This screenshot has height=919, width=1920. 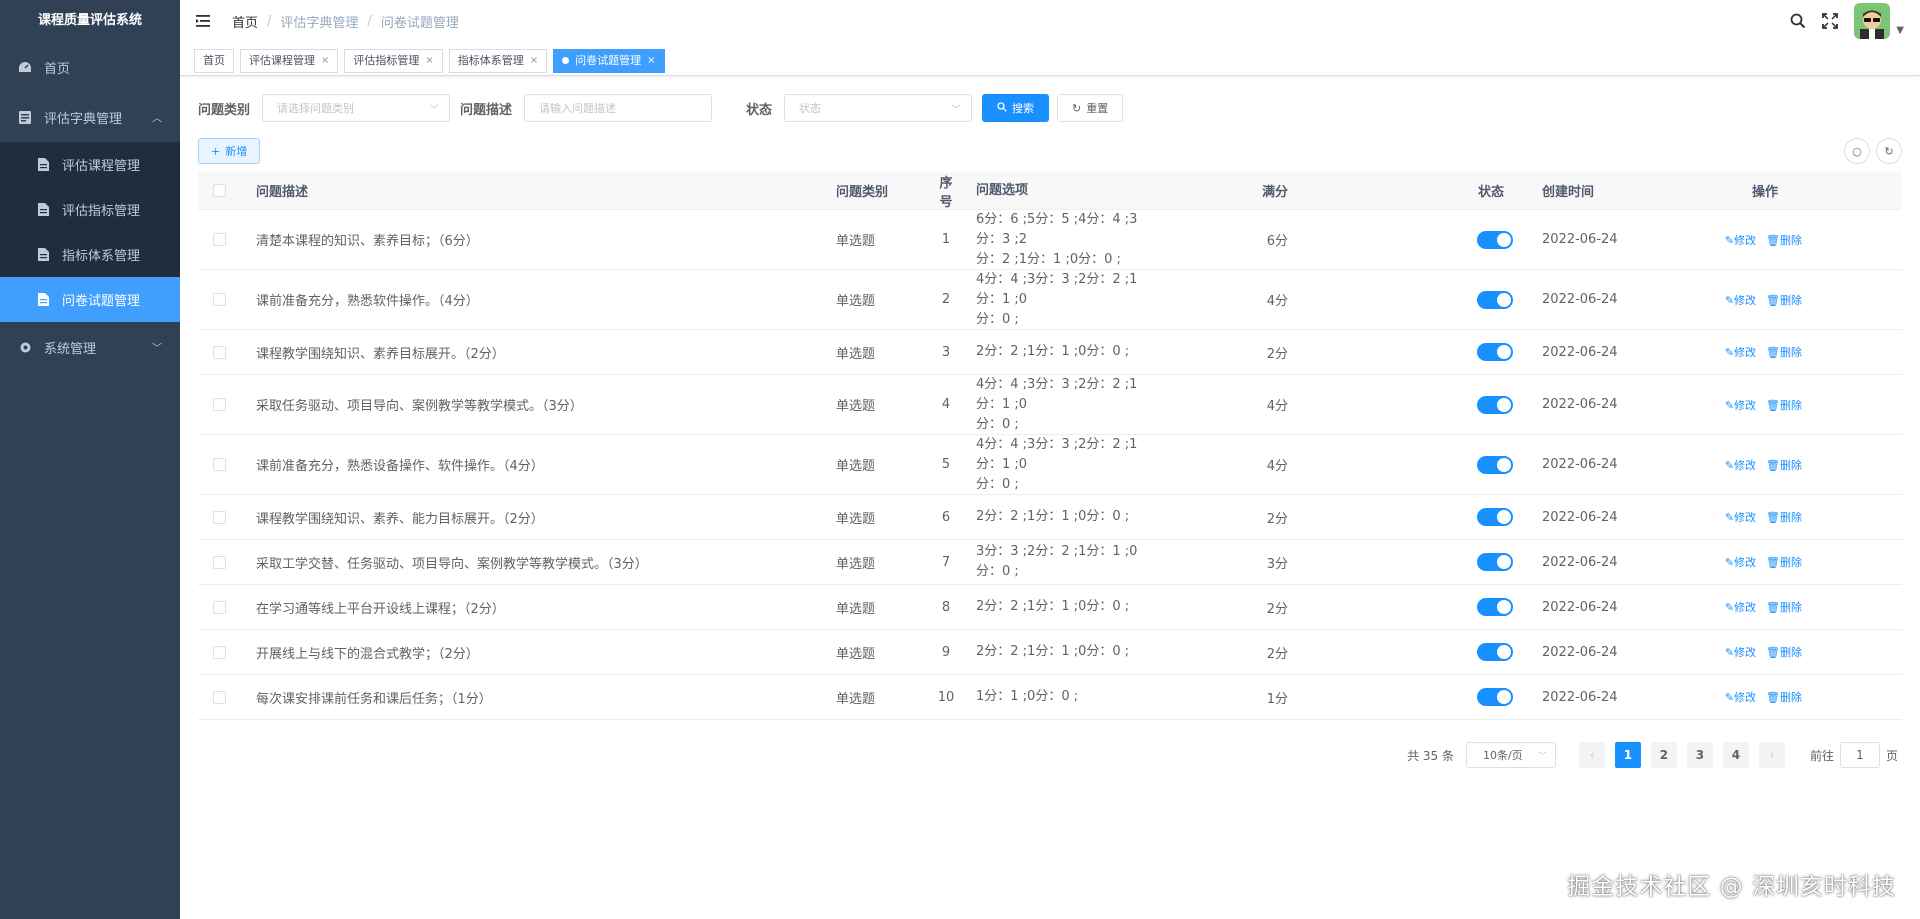 What do you see at coordinates (997, 484) in the screenshot?
I see `opts-line: 分：0 ;` at bounding box center [997, 484].